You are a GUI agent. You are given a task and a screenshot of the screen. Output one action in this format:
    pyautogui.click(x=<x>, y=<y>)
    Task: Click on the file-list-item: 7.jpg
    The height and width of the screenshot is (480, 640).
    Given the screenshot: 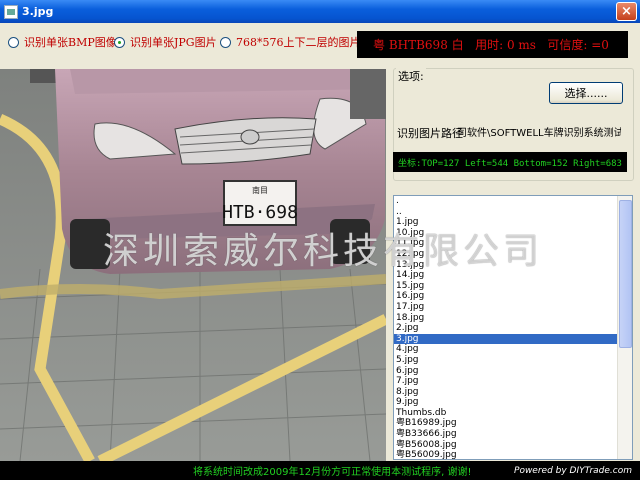 What is the action you would take?
    pyautogui.click(x=506, y=381)
    